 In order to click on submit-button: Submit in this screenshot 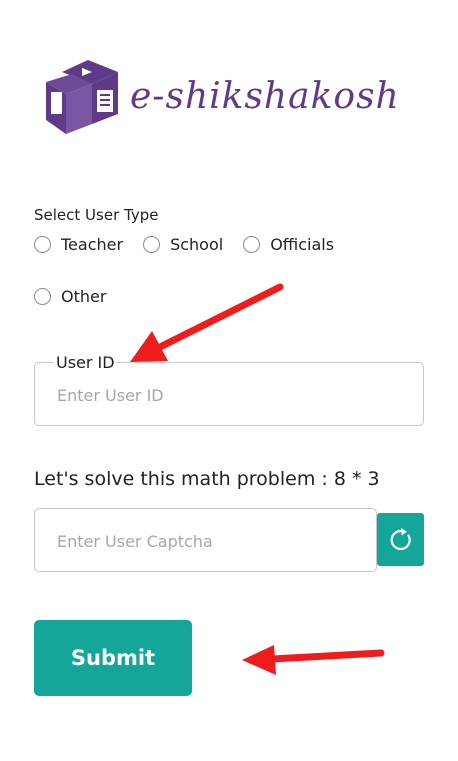, I will do `click(113, 658)`.